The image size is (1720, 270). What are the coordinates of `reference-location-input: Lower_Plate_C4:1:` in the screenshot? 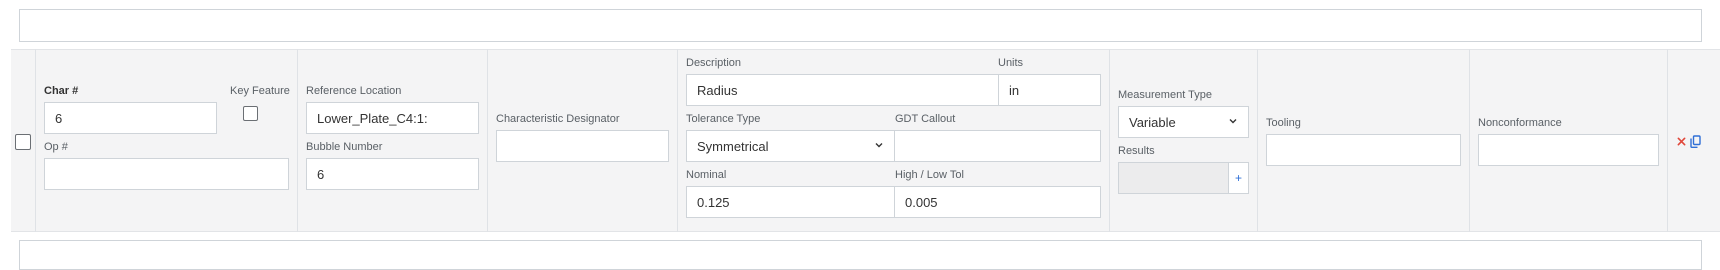 It's located at (392, 118).